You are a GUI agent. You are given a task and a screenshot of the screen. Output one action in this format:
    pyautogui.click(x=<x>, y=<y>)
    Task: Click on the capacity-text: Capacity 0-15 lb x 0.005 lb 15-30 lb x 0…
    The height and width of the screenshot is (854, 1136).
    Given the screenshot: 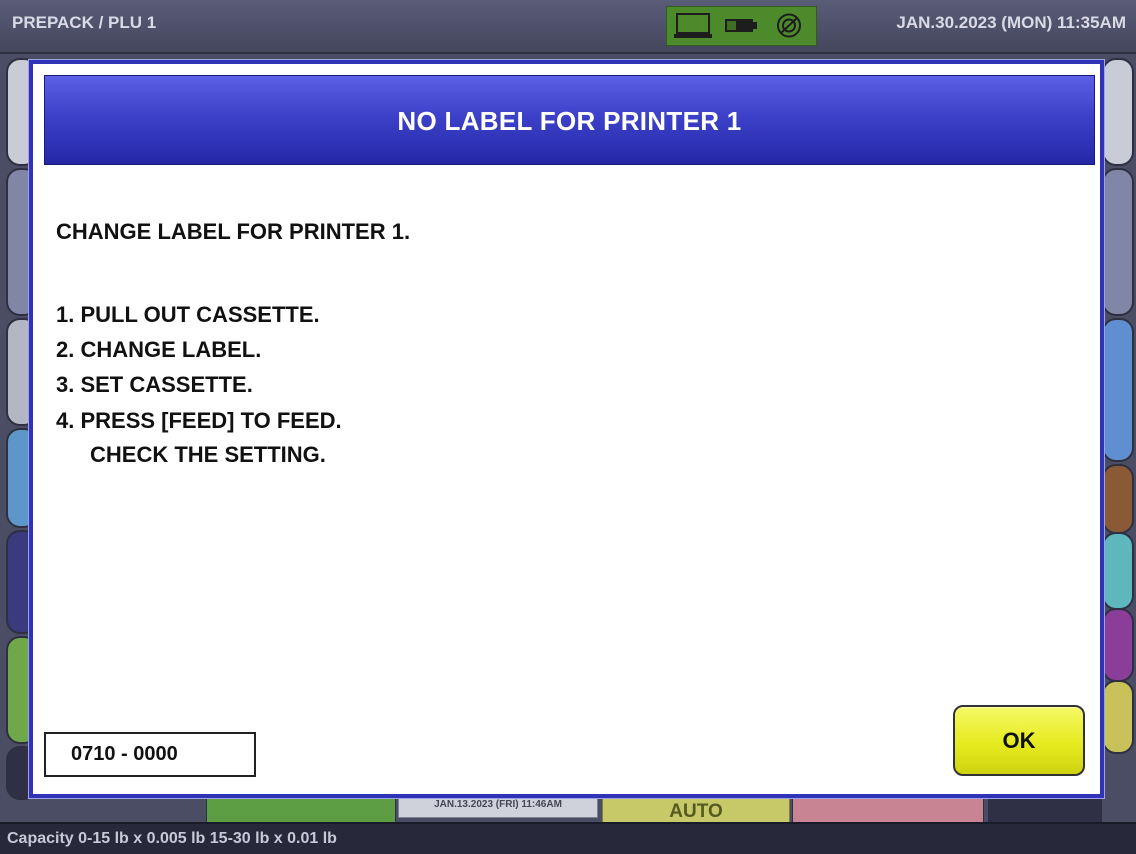 What is the action you would take?
    pyautogui.click(x=172, y=838)
    